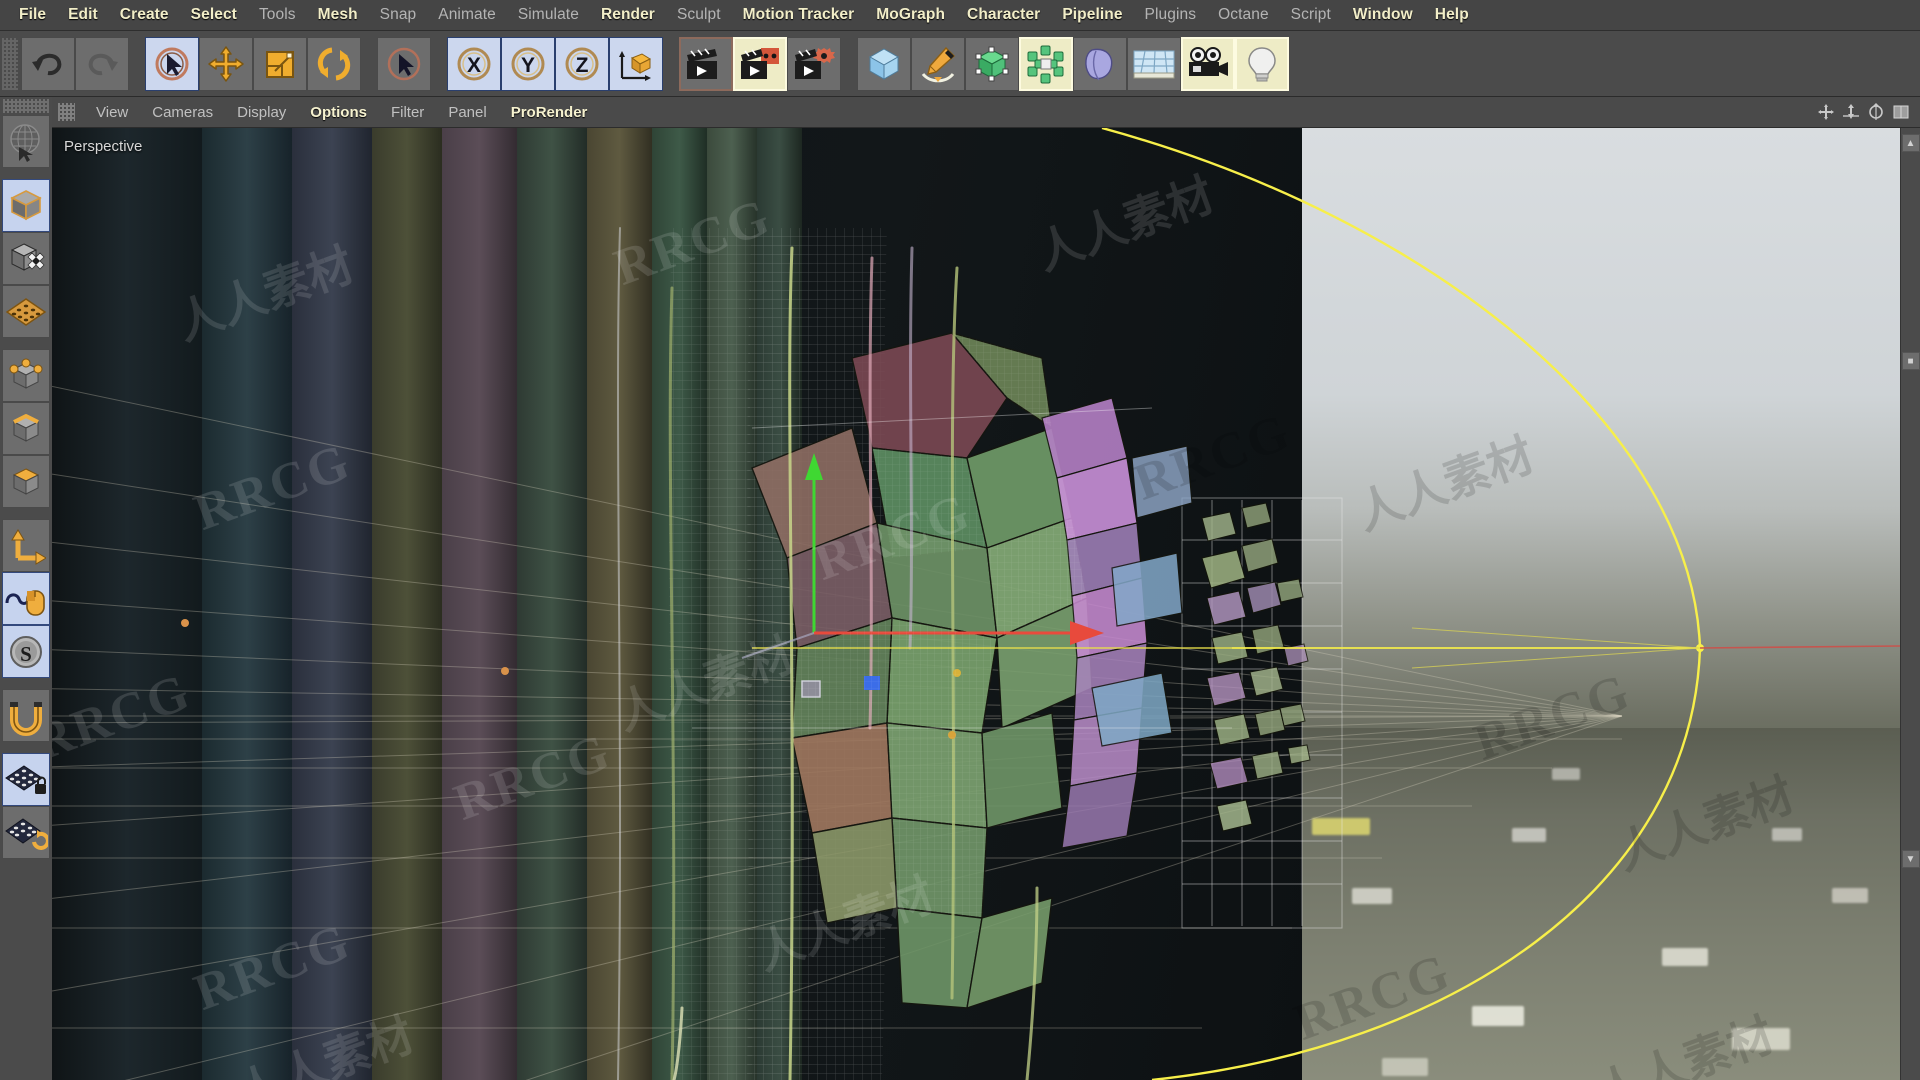  What do you see at coordinates (398, 15) in the screenshot?
I see `menu-snap: Snap` at bounding box center [398, 15].